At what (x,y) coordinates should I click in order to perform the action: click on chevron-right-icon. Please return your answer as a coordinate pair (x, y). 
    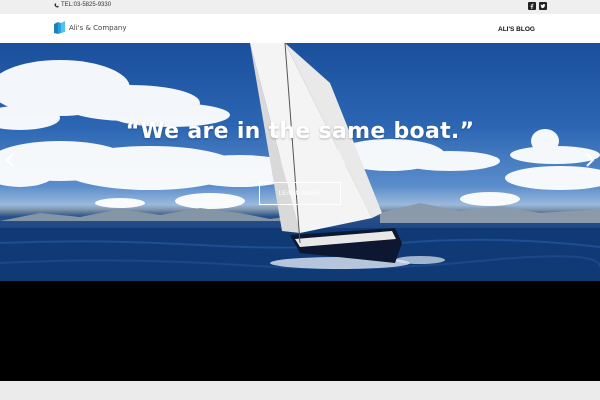
    Looking at the image, I should click on (590, 160).